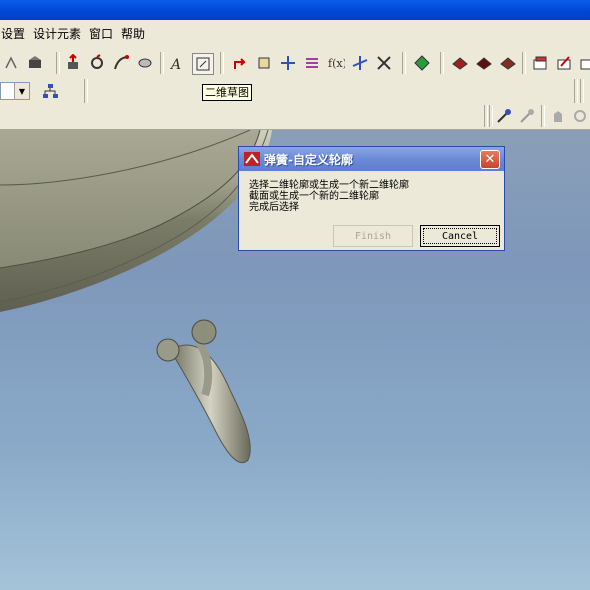 The height and width of the screenshot is (590, 590). Describe the element at coordinates (508, 63) in the screenshot. I see `brown-block-icon` at that location.